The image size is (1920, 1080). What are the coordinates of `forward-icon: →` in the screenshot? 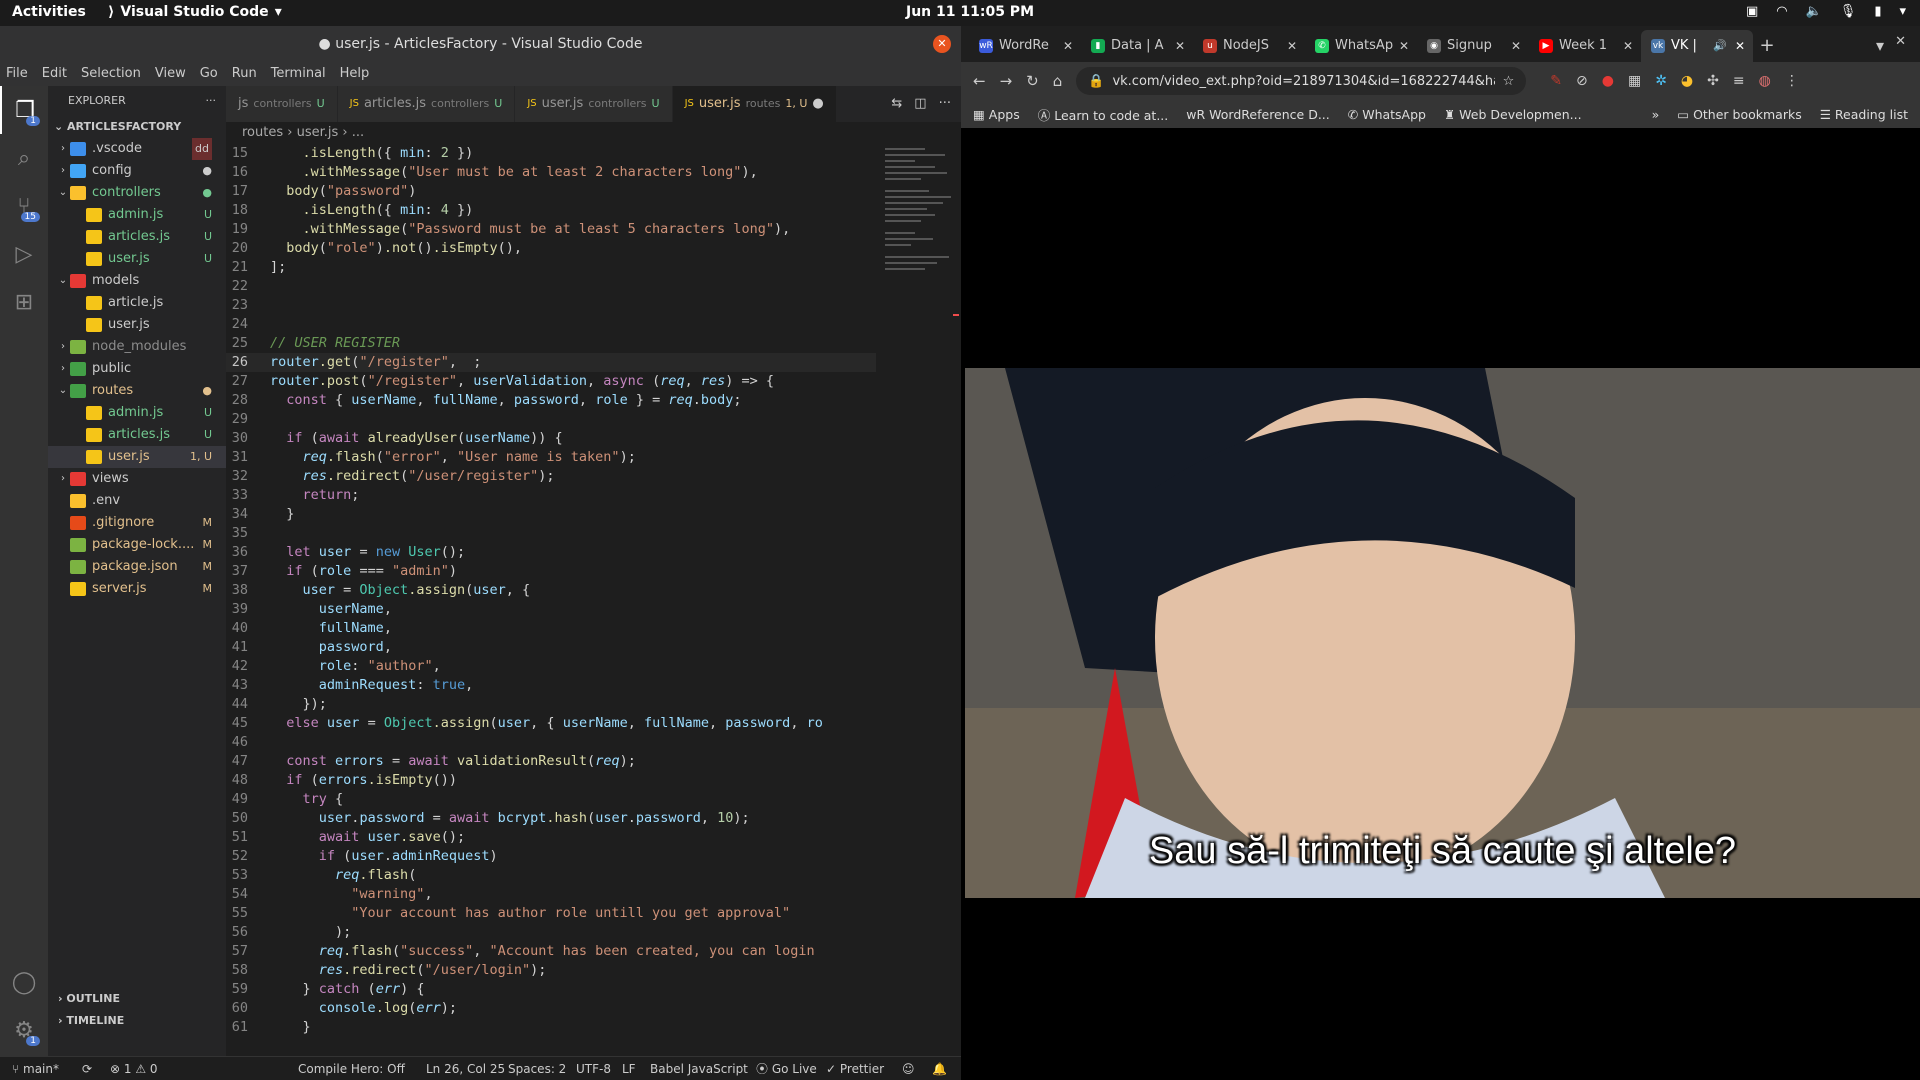 It's located at (1006, 81).